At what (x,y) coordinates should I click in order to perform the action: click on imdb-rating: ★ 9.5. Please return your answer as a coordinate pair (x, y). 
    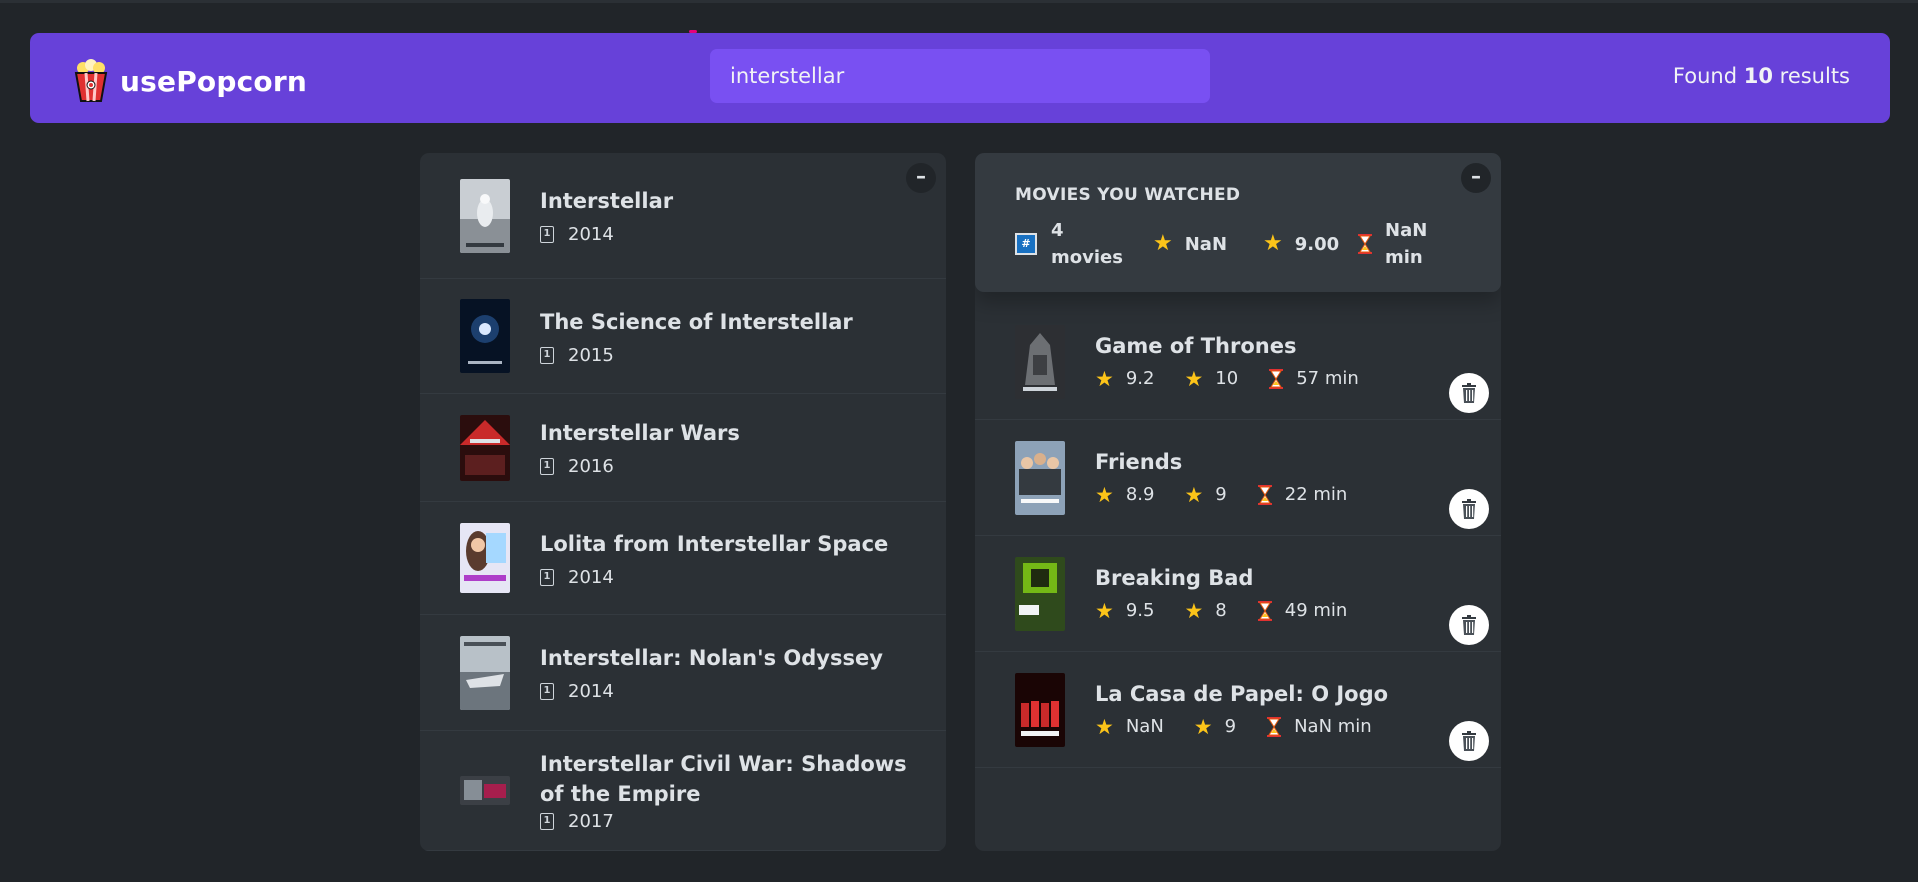
    Looking at the image, I should click on (1125, 610).